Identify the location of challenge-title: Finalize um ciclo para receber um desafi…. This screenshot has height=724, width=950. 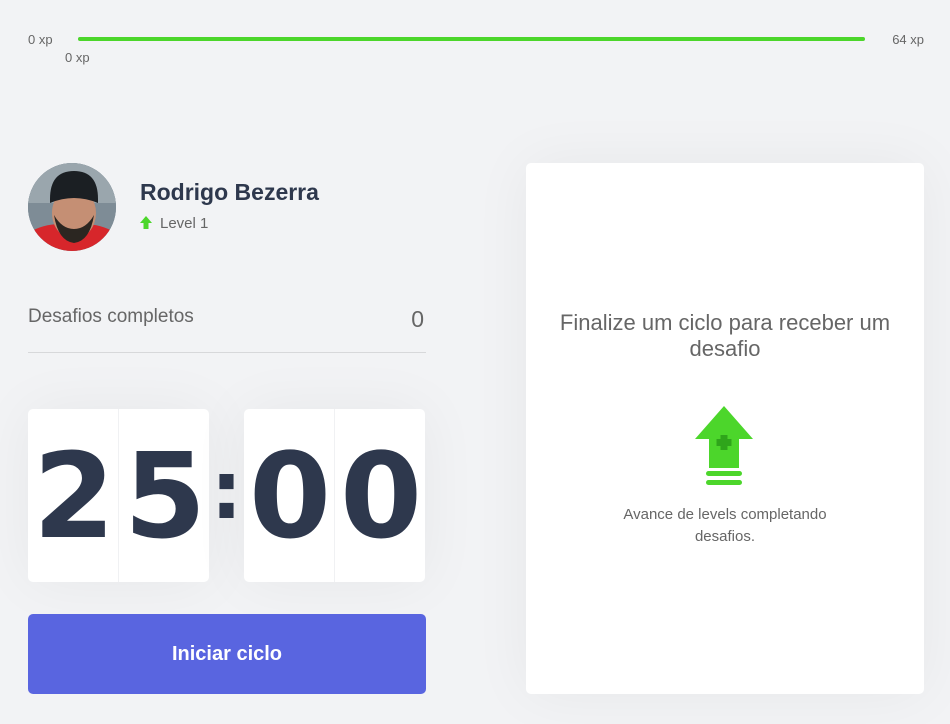
(725, 335).